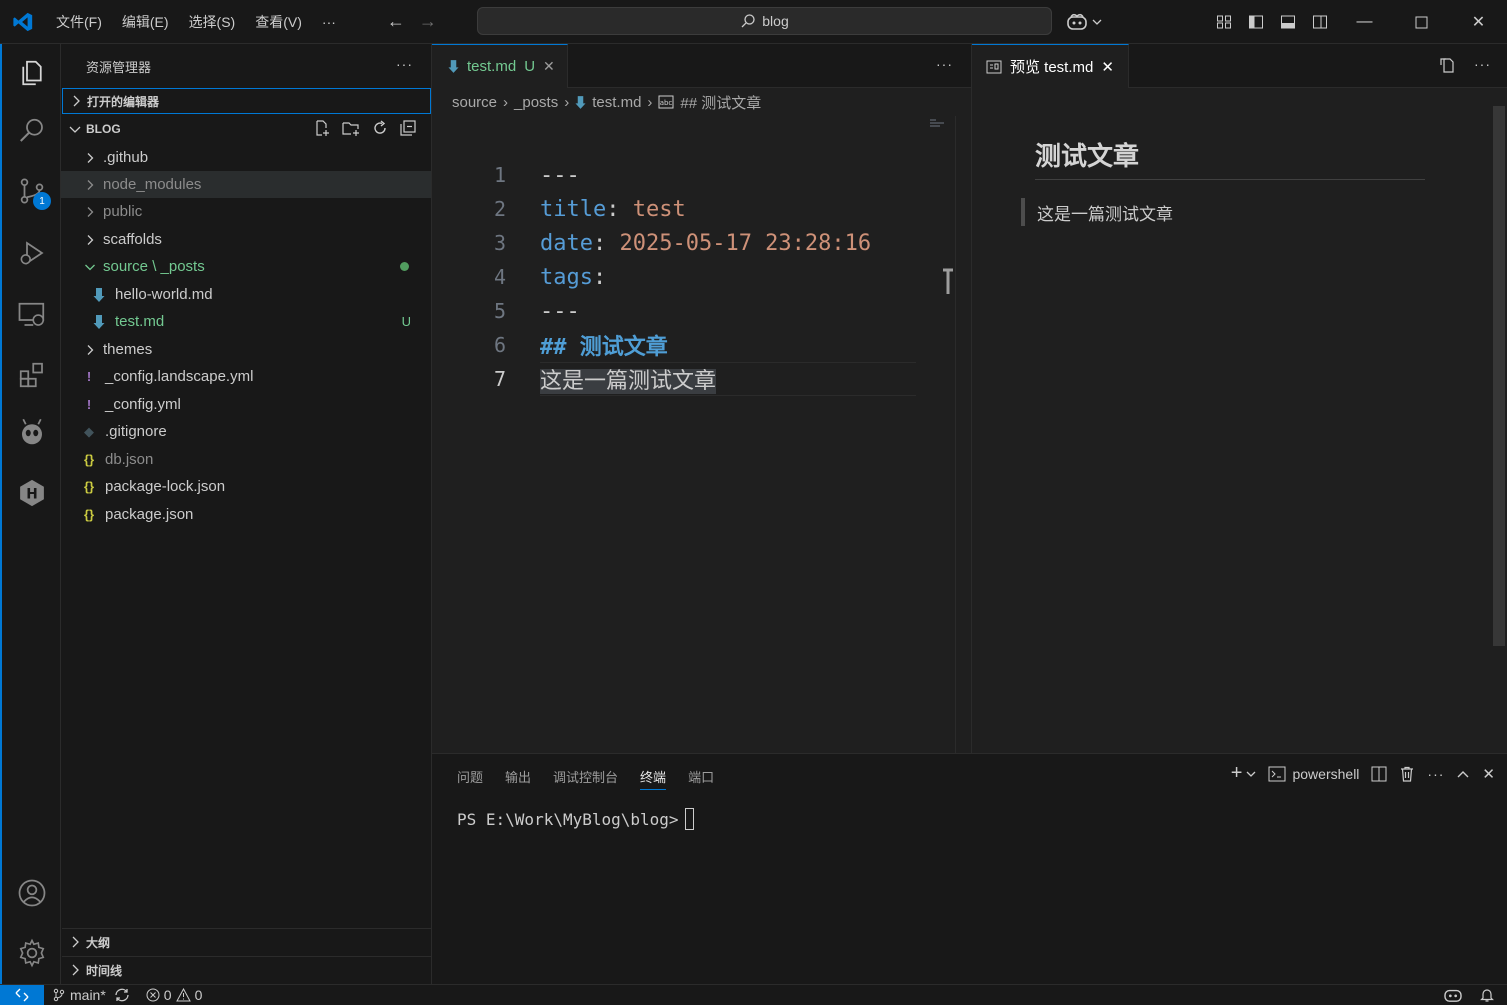 Image resolution: width=1507 pixels, height=1005 pixels. Describe the element at coordinates (1489, 995) in the screenshot. I see `notifications-bell-icon` at that location.